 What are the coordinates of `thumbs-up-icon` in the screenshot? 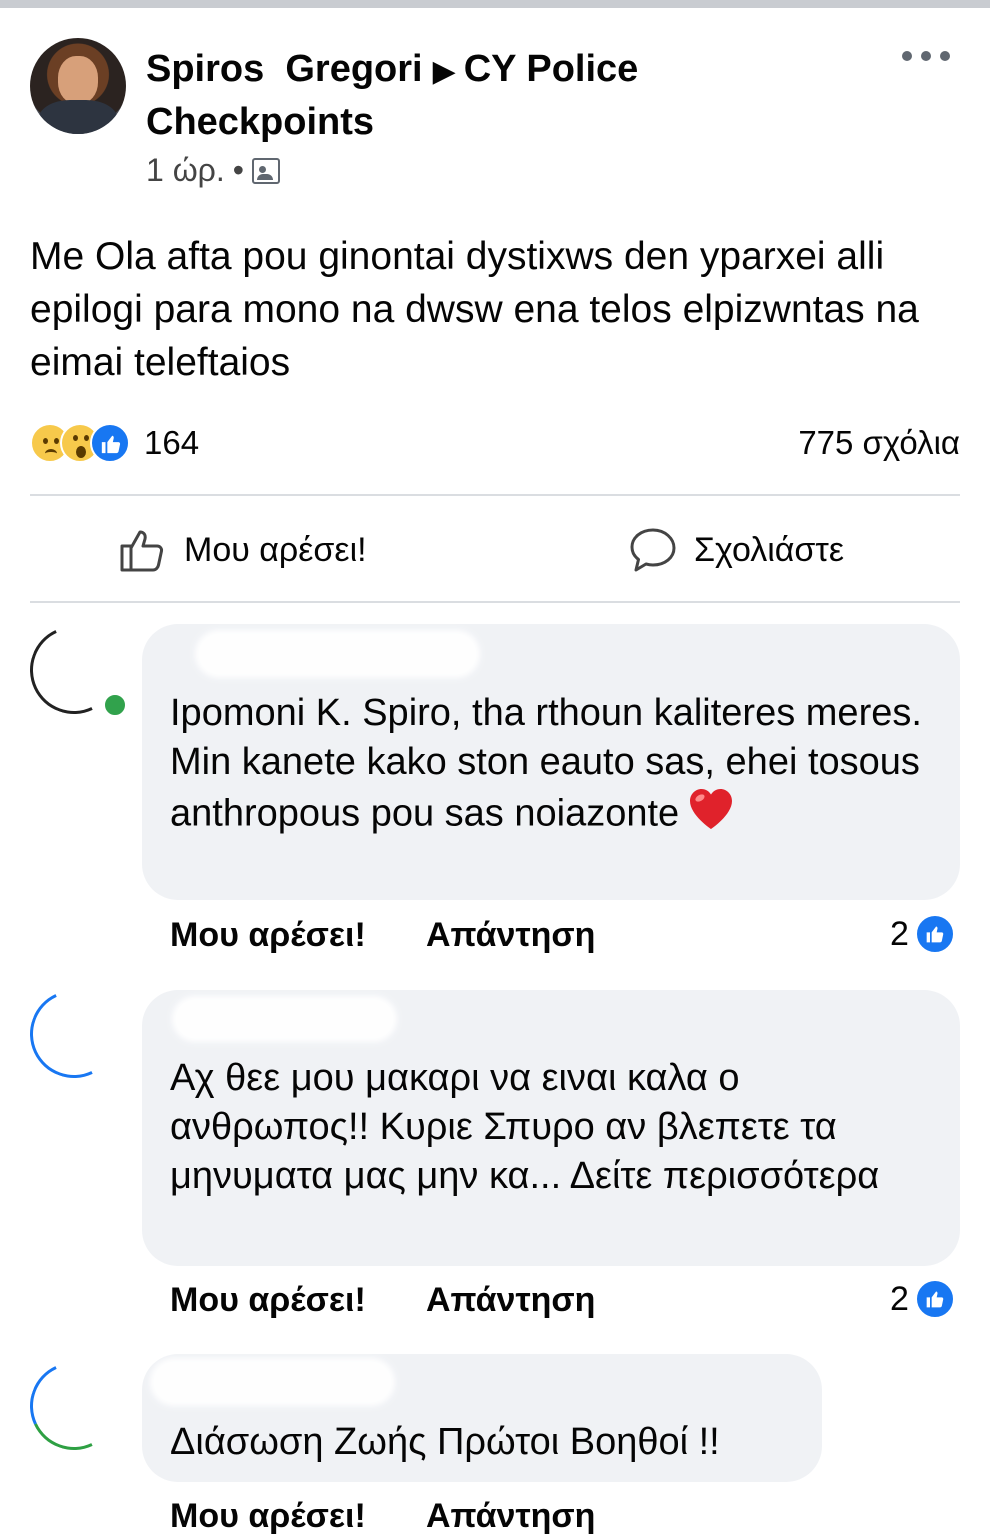 It's located at (142, 551).